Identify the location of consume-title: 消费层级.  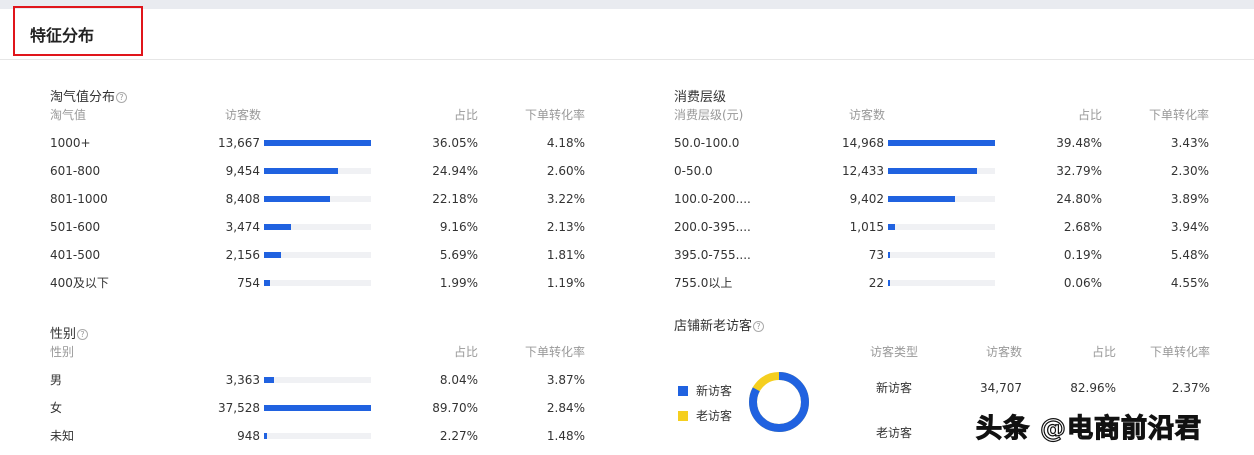
(700, 97).